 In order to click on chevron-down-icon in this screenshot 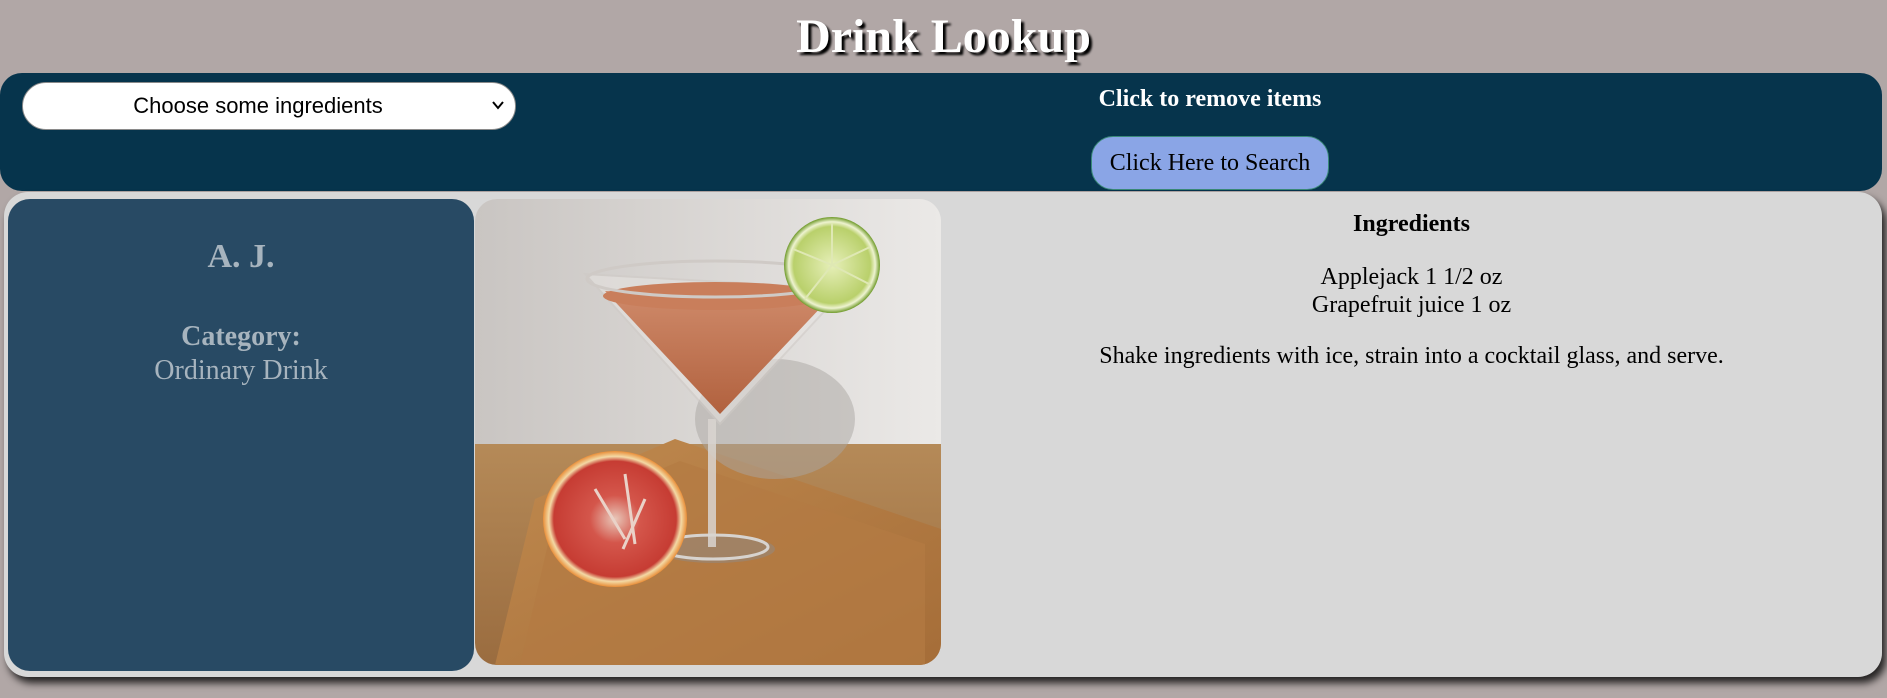, I will do `click(498, 105)`.